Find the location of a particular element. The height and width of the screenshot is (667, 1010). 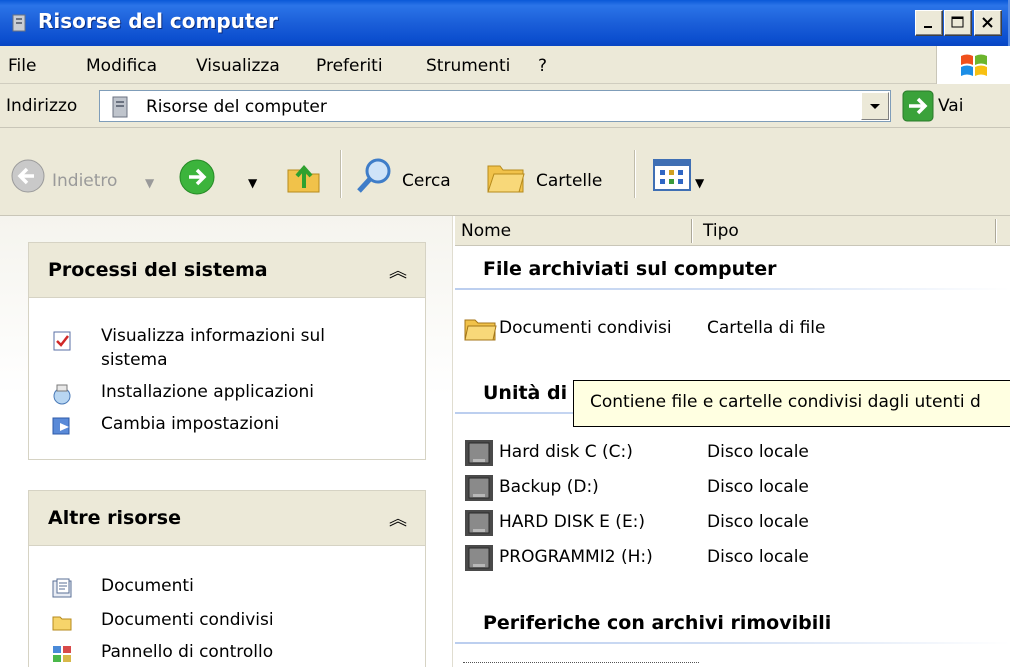

title-bar: Risorse del computer is located at coordinates (505, 23).